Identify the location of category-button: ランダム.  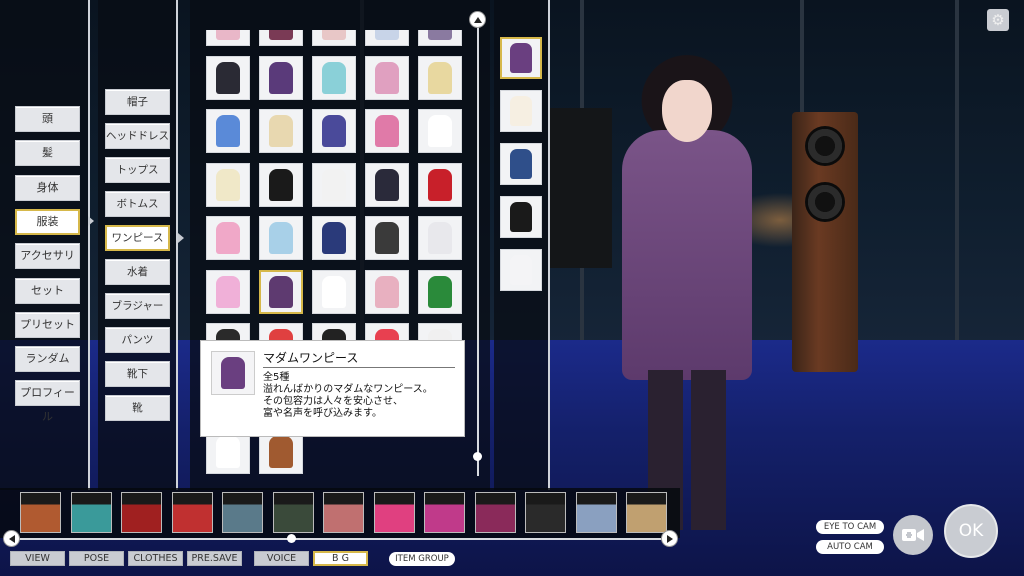
(47, 359).